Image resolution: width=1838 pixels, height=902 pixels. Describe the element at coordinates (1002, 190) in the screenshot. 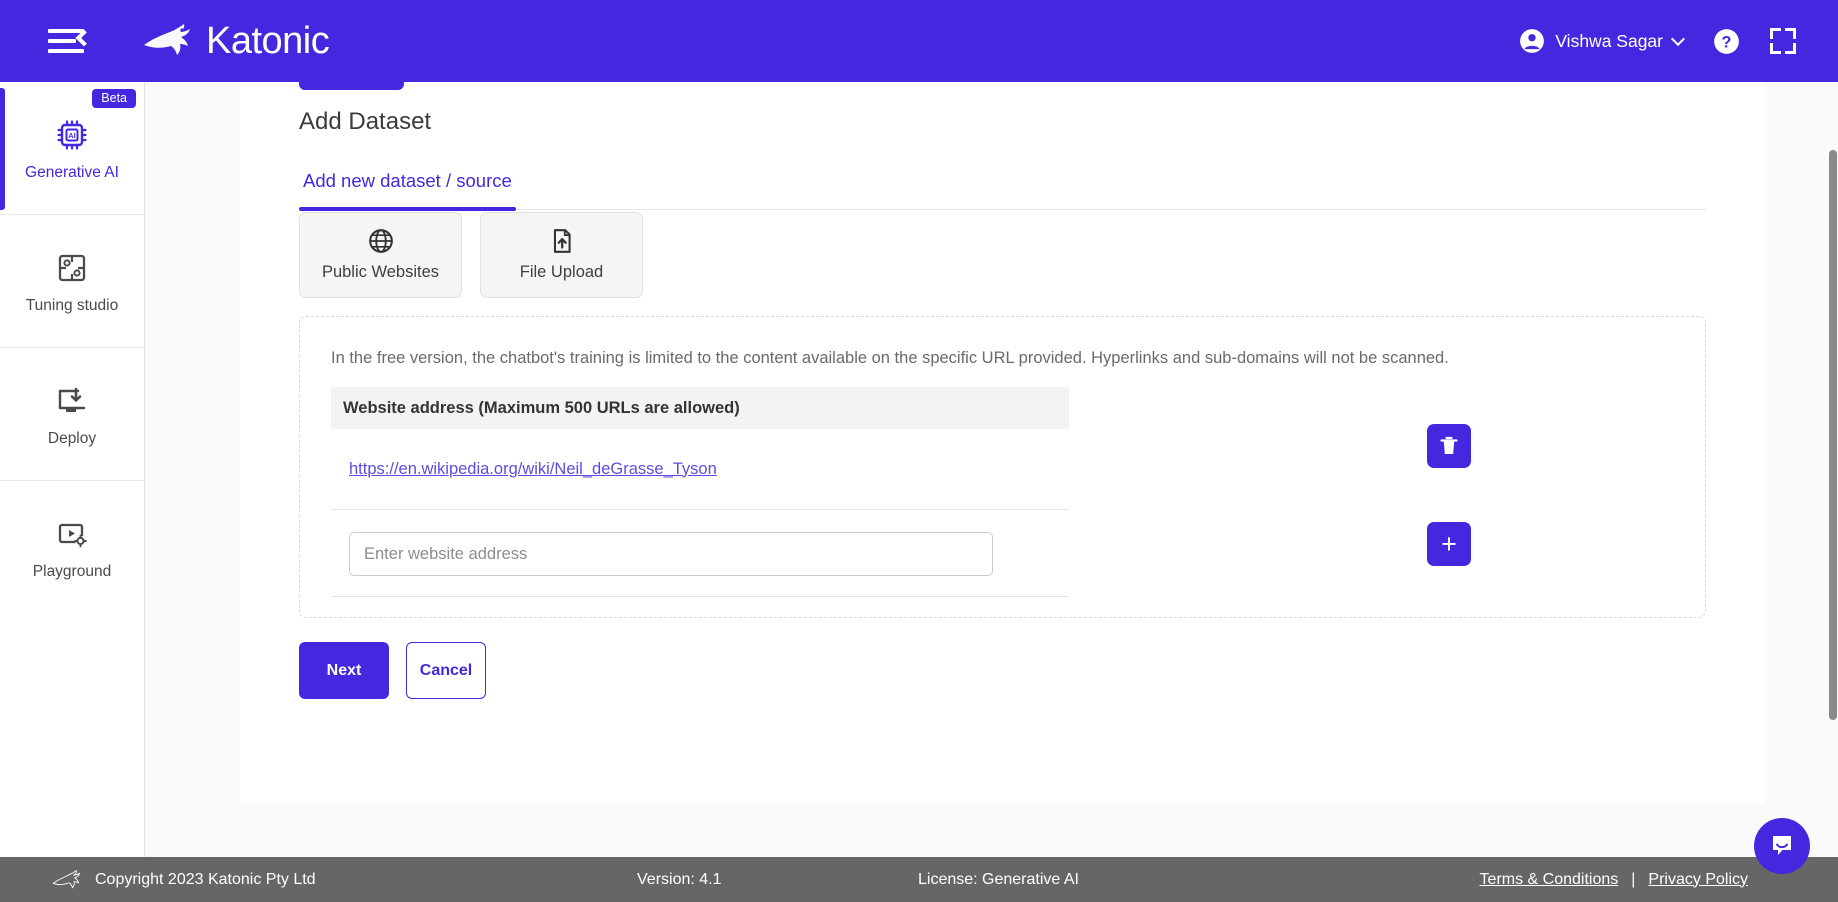

I see `tab-bar: Add new dataset / source` at that location.